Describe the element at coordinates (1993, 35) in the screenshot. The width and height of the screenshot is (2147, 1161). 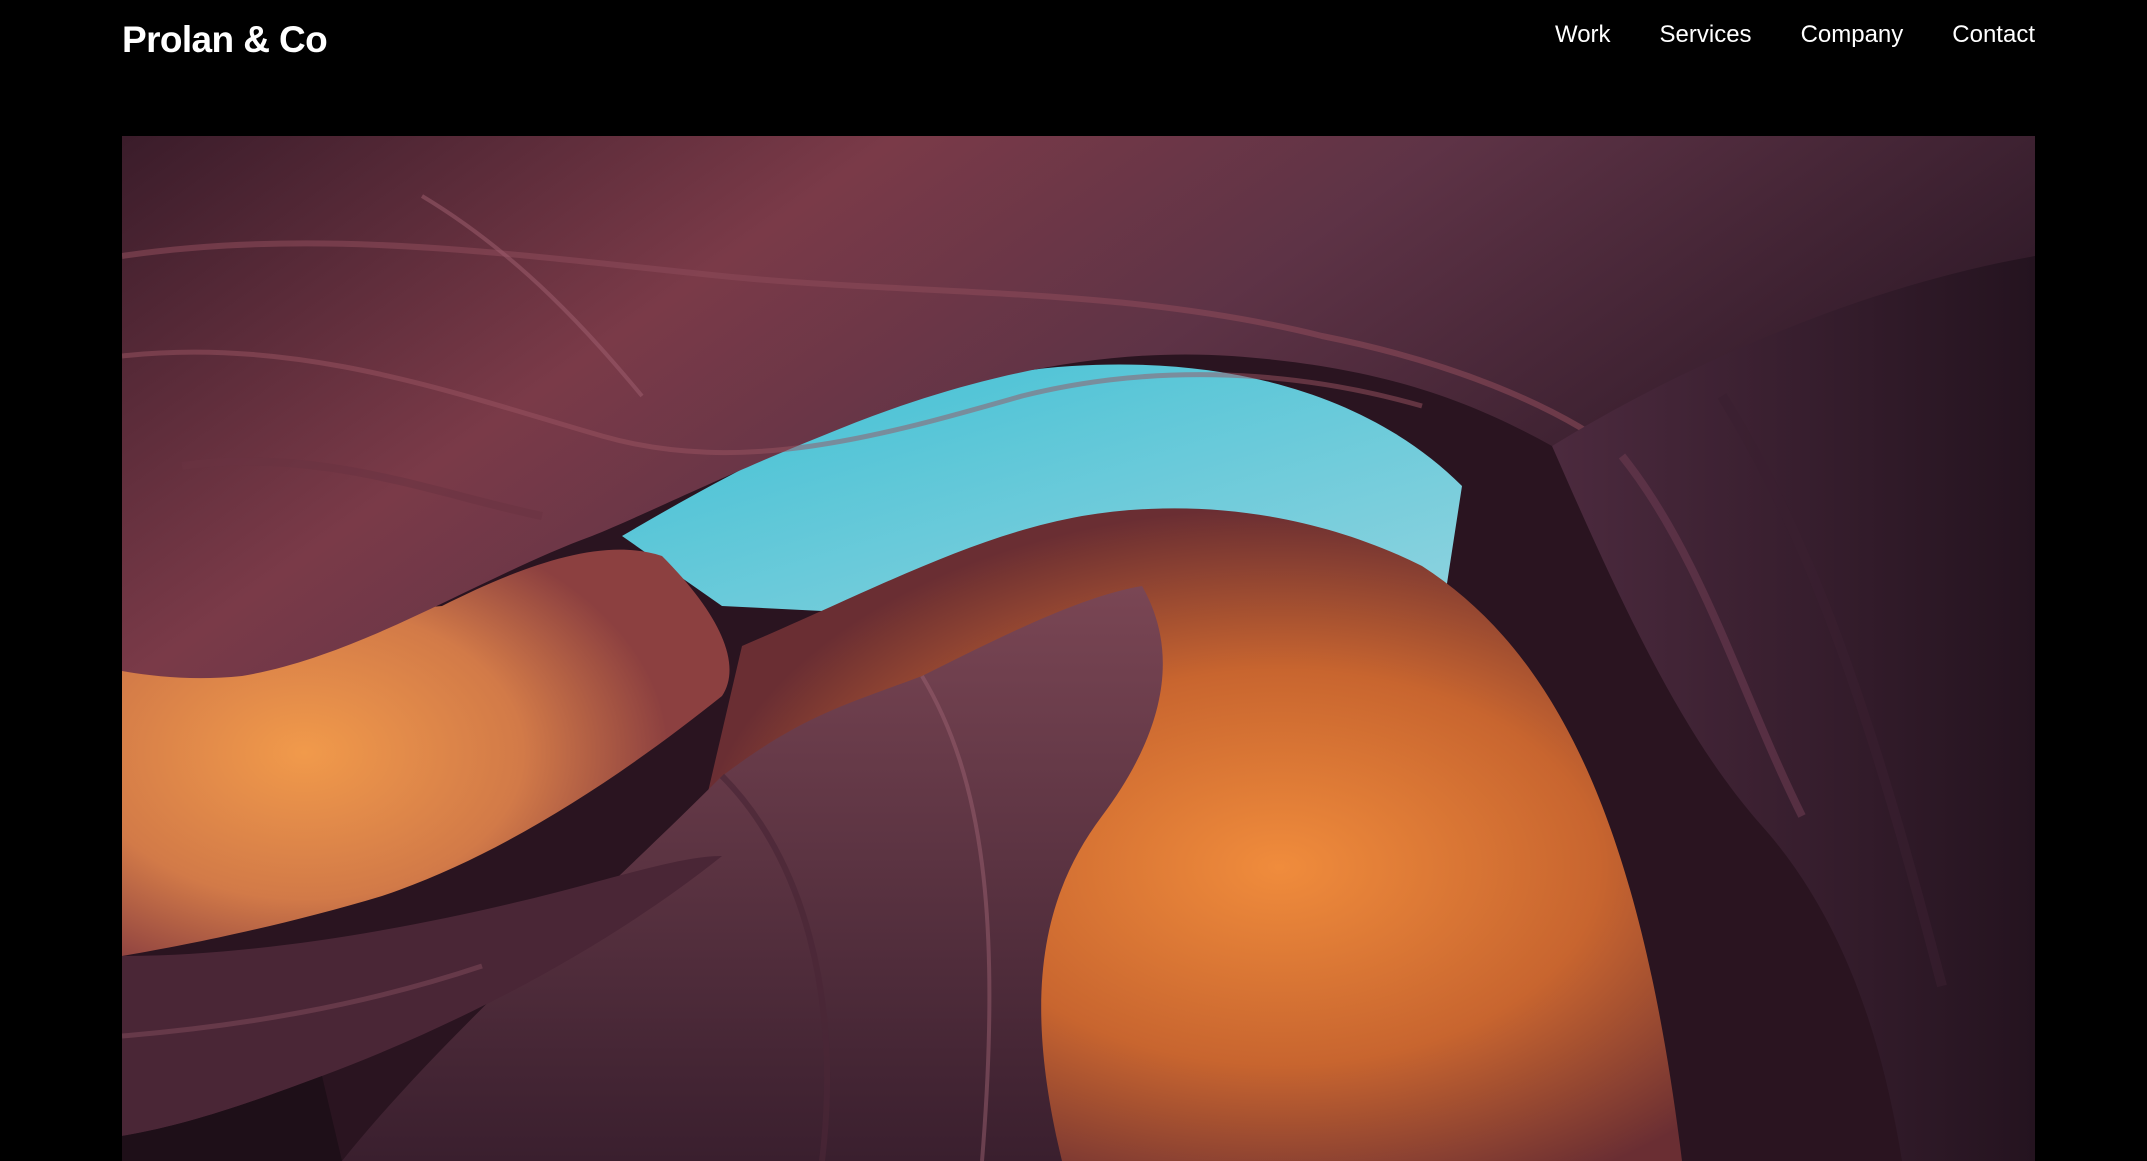
I see `nav-link-contact: Contact` at that location.